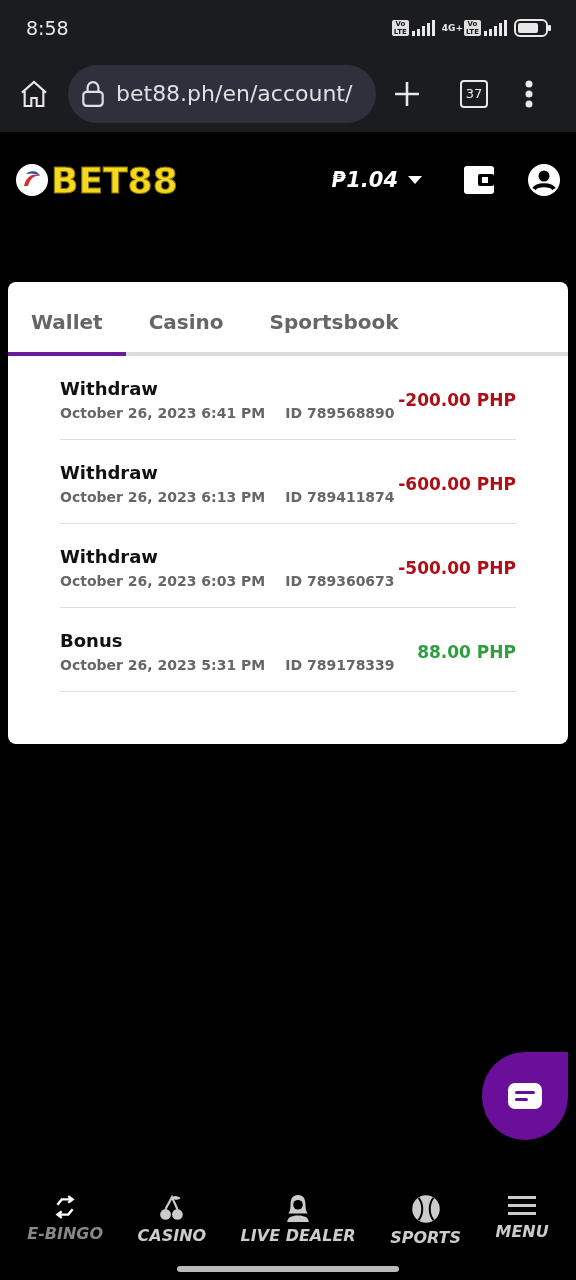 This screenshot has width=576, height=1280. I want to click on transaction-date: October 26, 2023 5:31 PM, so click(163, 665).